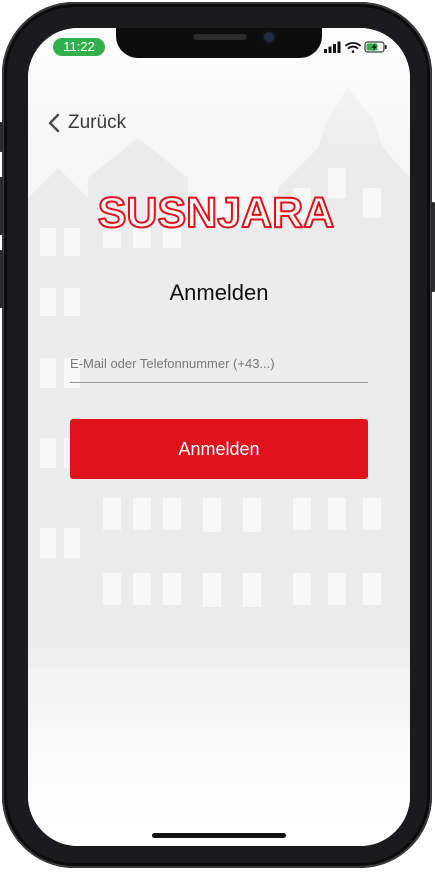  I want to click on volume-up-button, so click(1, 206).